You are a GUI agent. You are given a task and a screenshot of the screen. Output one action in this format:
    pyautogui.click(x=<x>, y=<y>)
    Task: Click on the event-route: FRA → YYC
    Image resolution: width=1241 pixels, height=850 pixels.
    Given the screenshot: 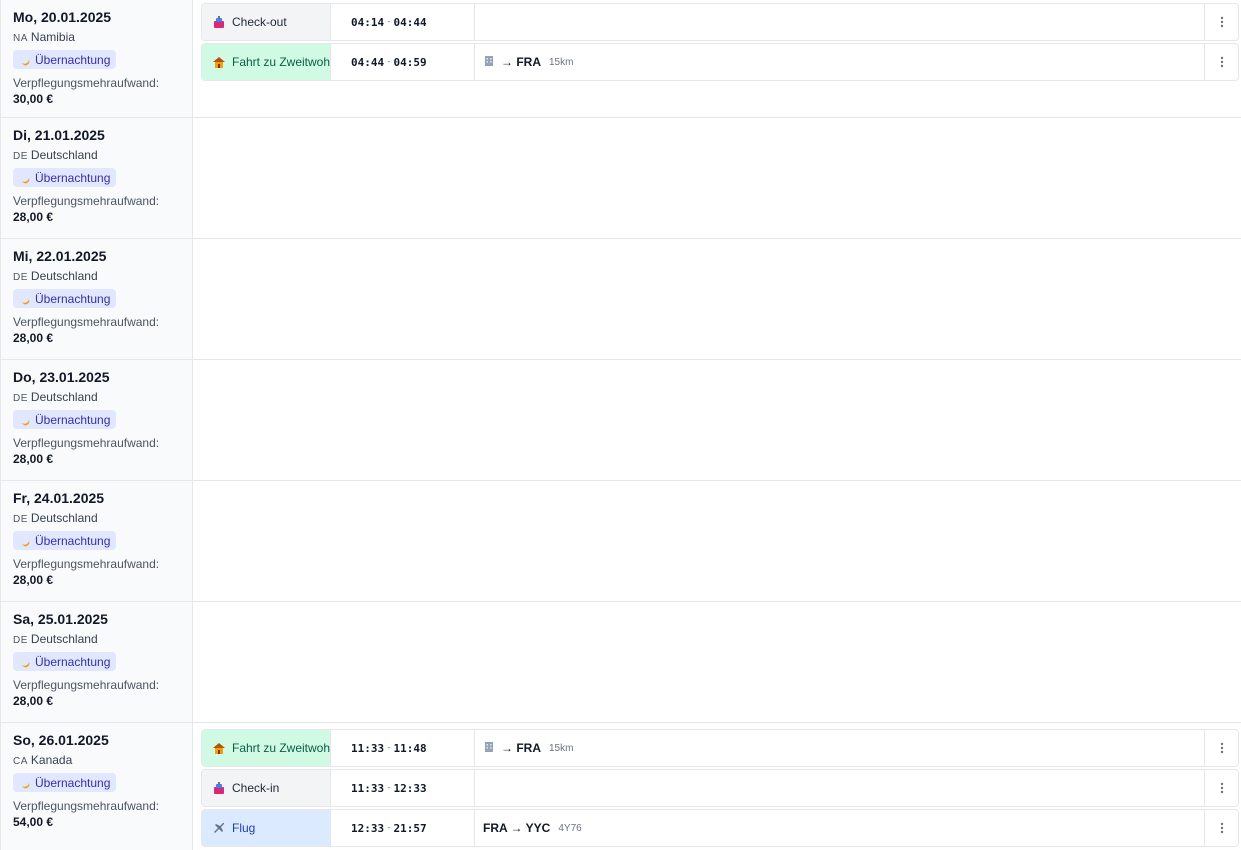 What is the action you would take?
    pyautogui.click(x=517, y=828)
    